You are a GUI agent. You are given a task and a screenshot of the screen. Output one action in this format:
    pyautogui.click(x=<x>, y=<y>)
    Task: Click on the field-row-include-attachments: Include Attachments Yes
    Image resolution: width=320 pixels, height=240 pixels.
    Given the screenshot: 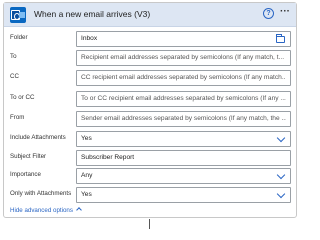 What is the action you would take?
    pyautogui.click(x=150, y=139)
    